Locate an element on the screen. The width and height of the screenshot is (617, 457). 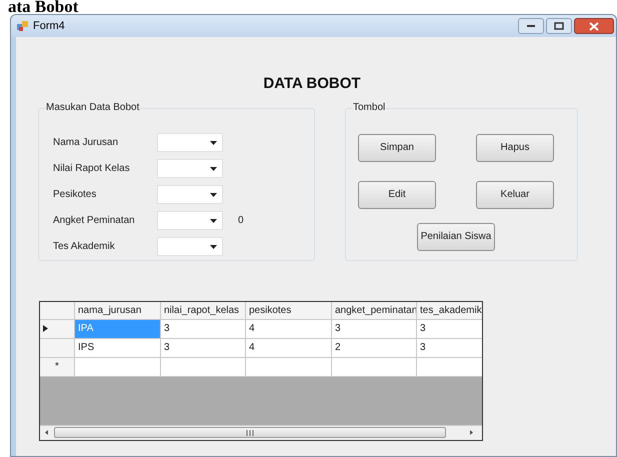
field-label: Tes Akademik is located at coordinates (84, 247).